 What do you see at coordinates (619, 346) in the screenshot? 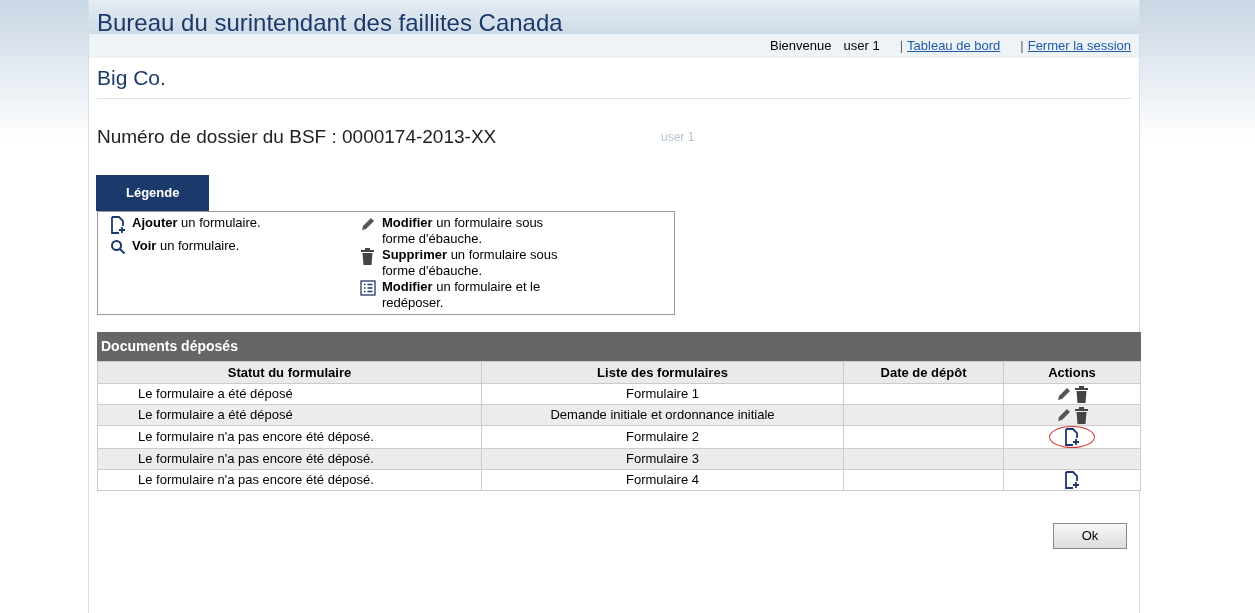
I see `table-title: Documents déposés` at bounding box center [619, 346].